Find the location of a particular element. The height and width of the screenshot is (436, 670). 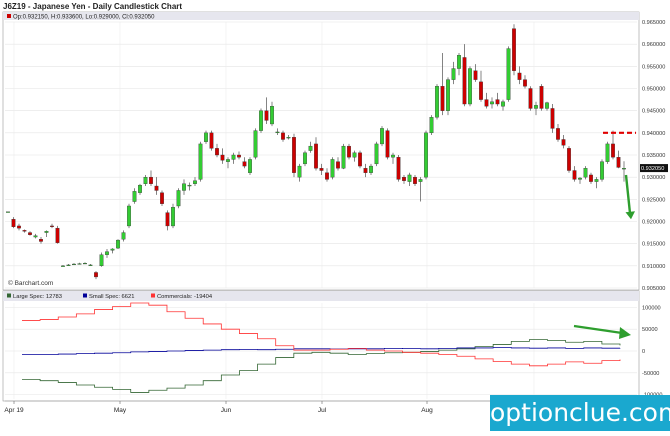

price-tick-label: 0.935000 is located at coordinates (653, 156).